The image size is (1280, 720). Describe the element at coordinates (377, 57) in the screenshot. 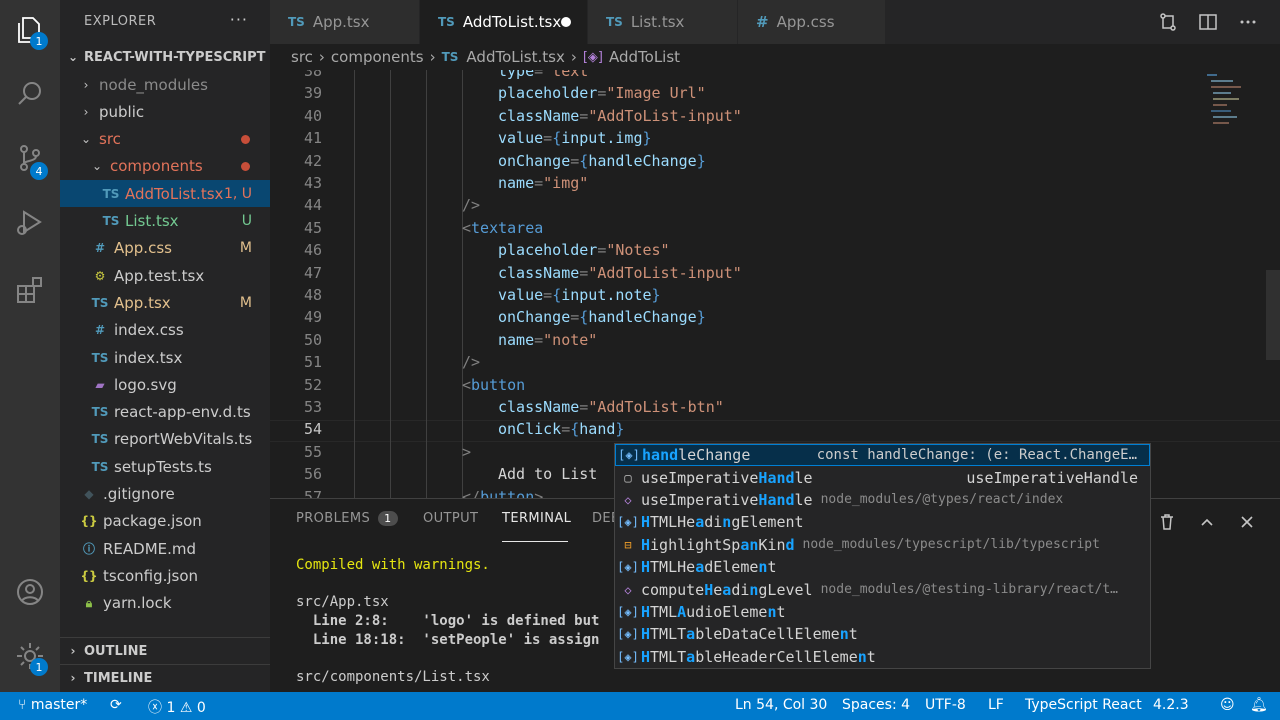

I see `breadcrumb-item: components` at that location.